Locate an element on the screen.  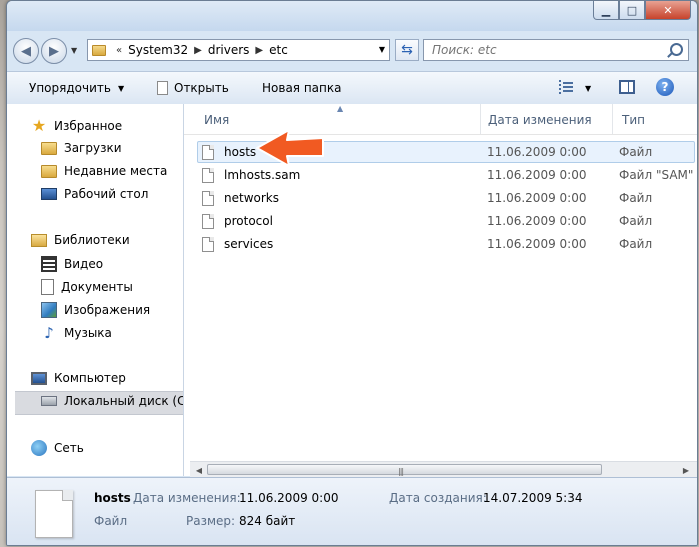
drive-icon is located at coordinates (49, 401).